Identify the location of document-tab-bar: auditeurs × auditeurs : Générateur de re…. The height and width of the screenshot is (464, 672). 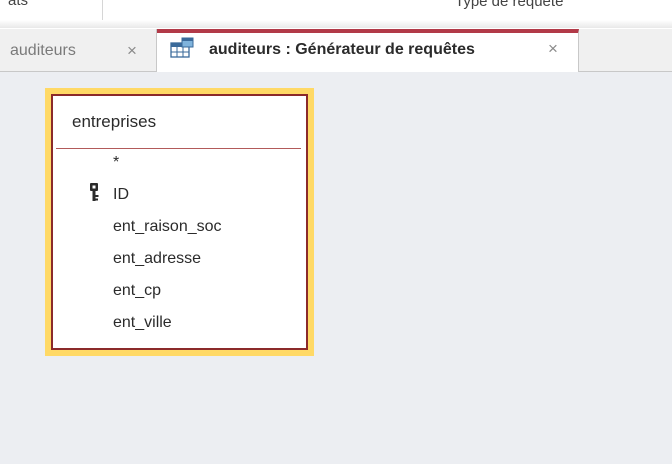
(336, 51).